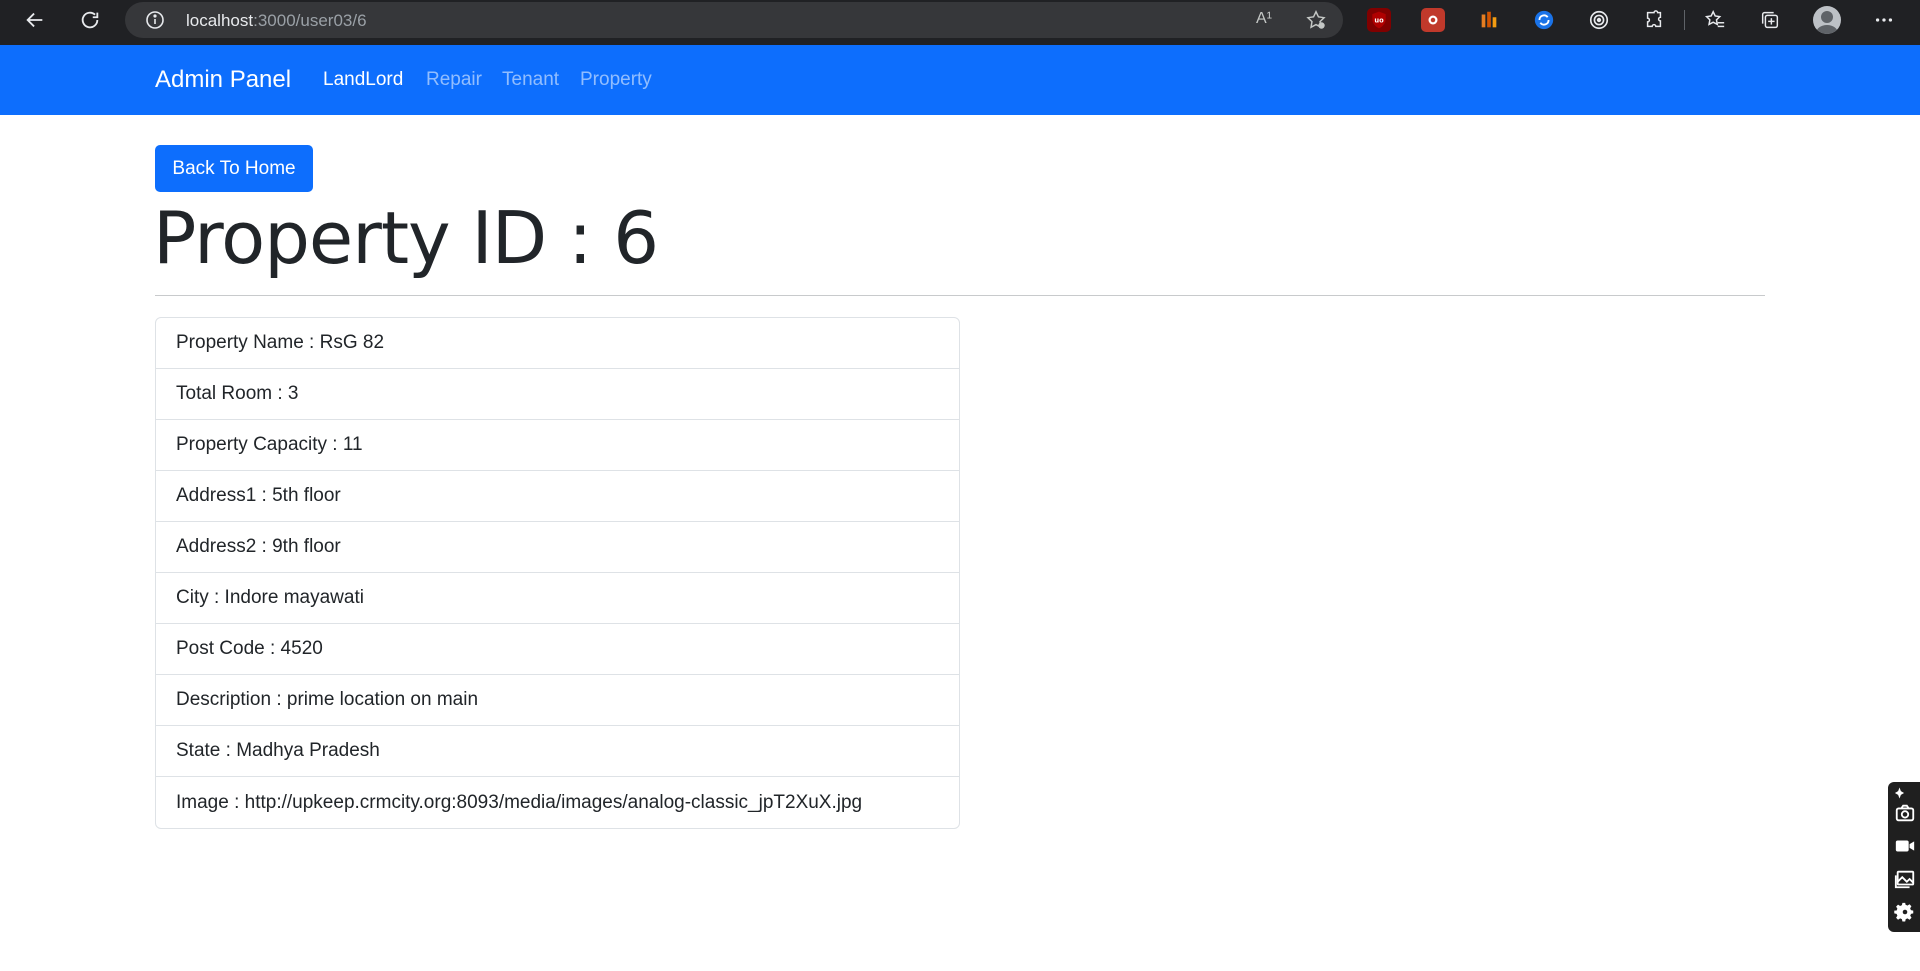 This screenshot has height=971, width=1920. Describe the element at coordinates (155, 20) in the screenshot. I see `info-icon` at that location.